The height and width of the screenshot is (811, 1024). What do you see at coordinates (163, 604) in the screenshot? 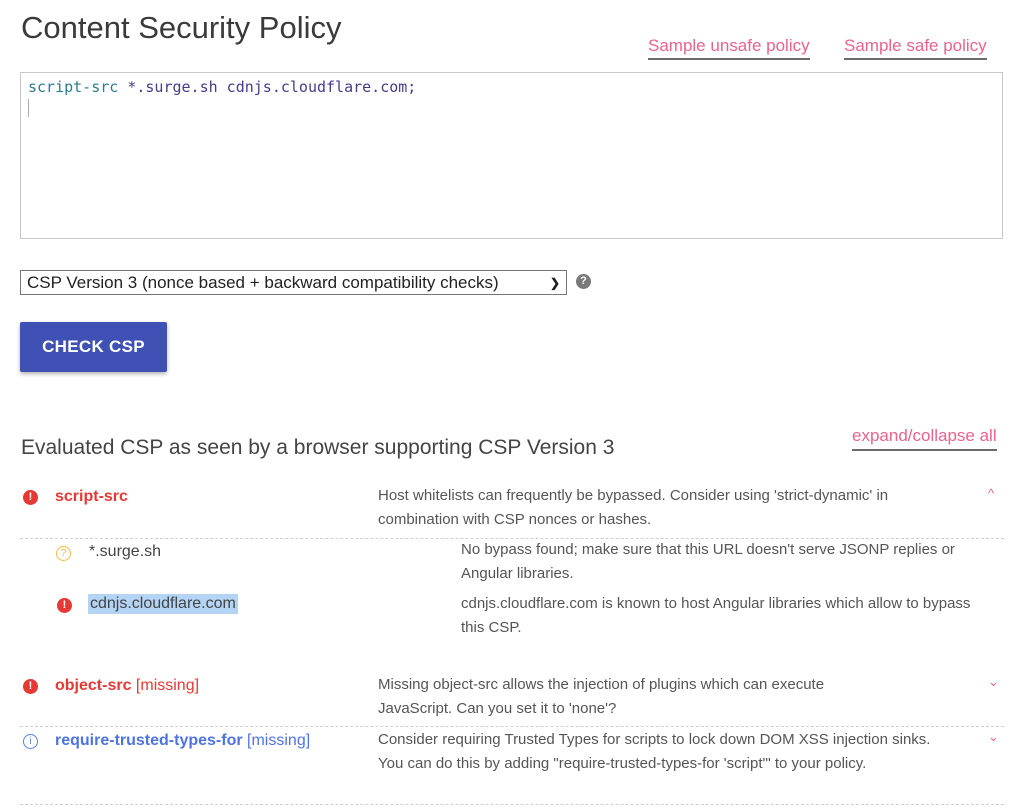
I see `source-value: cdnjs.cloudflare.com` at bounding box center [163, 604].